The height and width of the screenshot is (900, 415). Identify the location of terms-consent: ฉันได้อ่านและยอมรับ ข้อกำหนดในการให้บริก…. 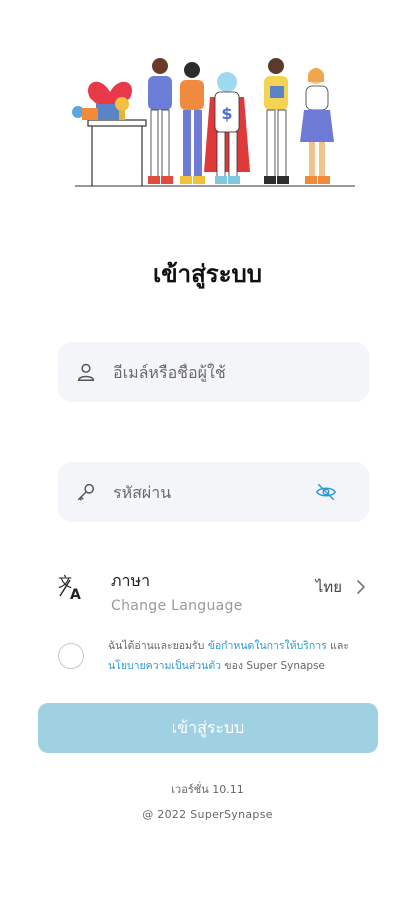
(218, 656).